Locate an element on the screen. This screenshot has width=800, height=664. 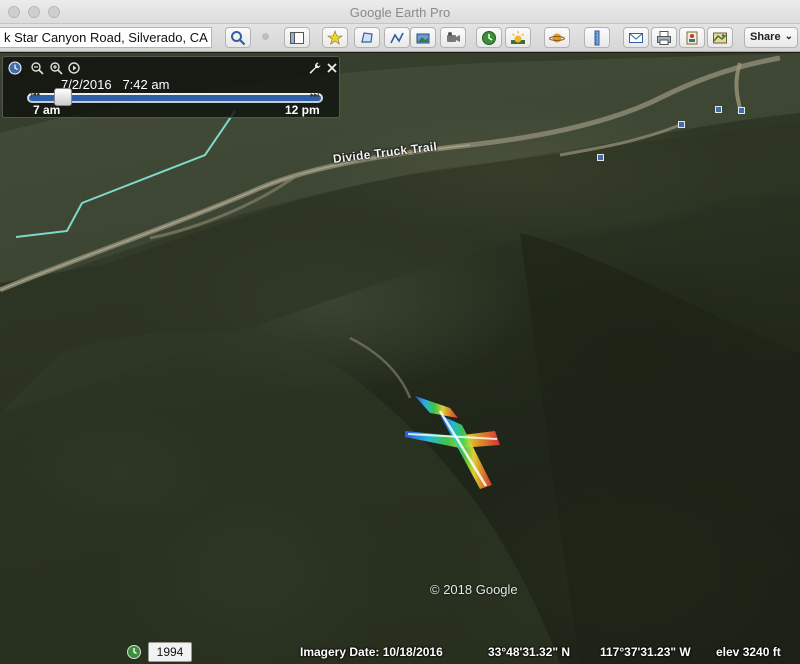
record-tour-icon is located at coordinates (453, 36).